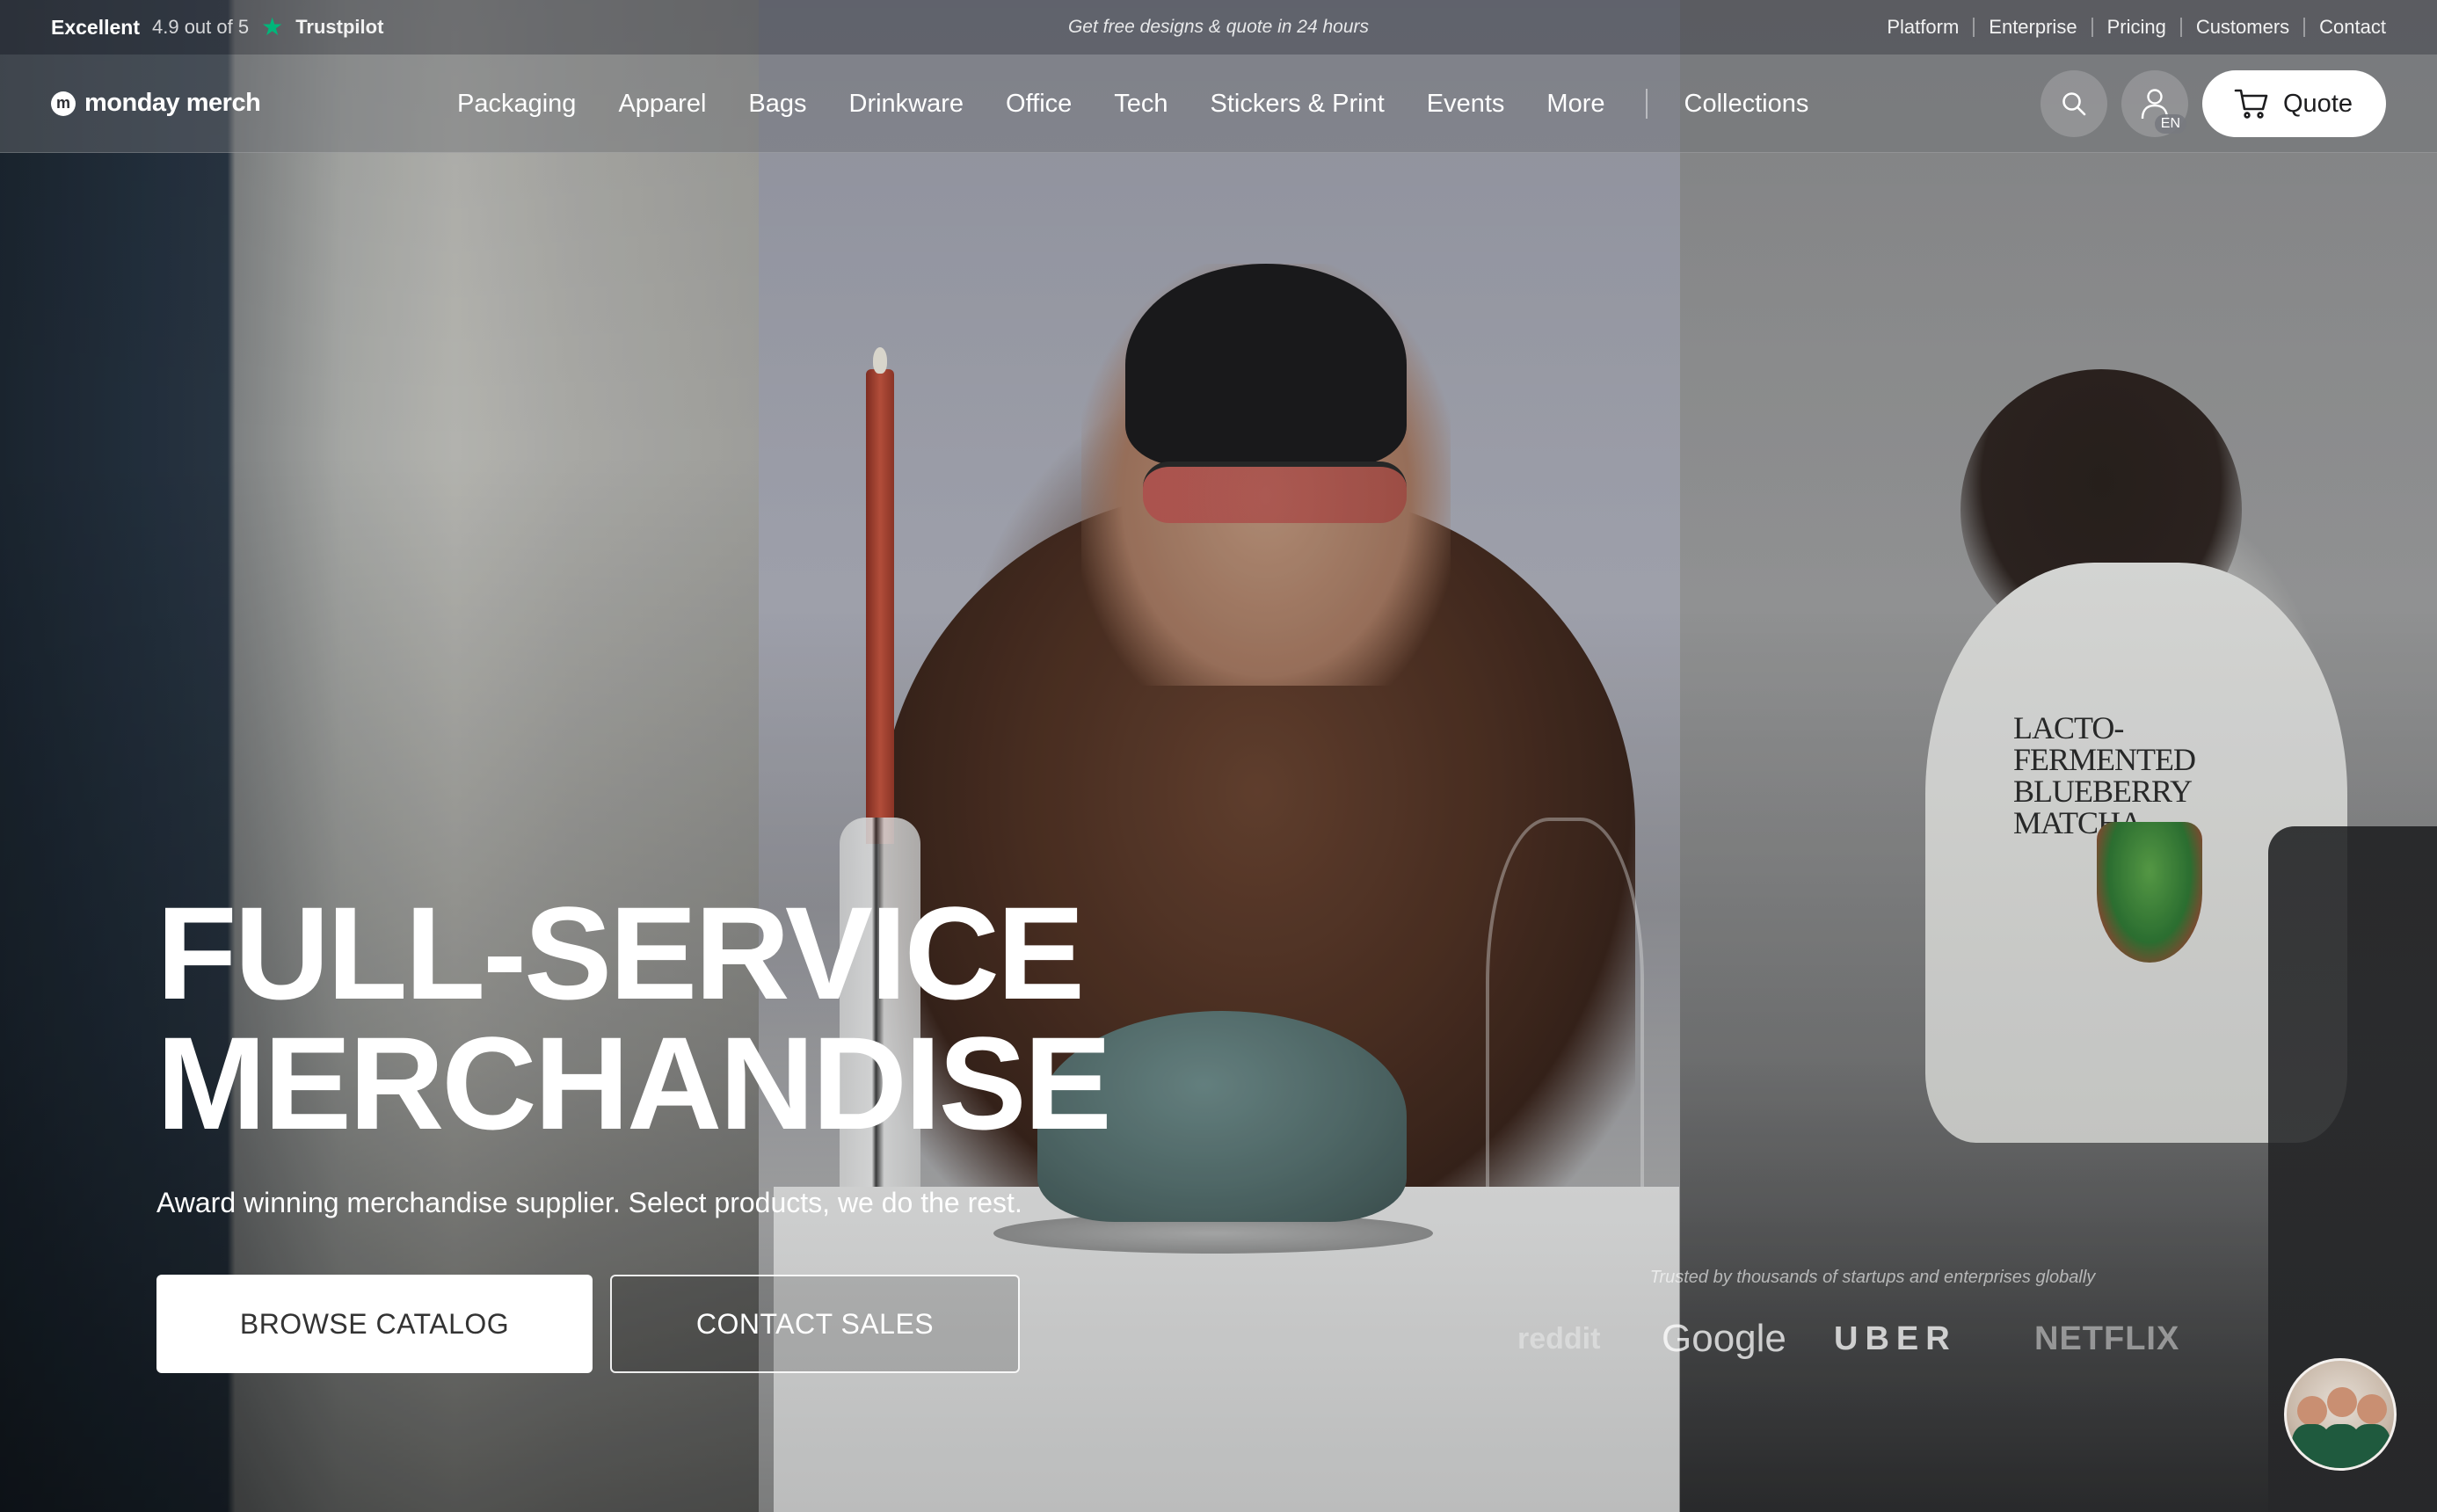 The image size is (2437, 1512). What do you see at coordinates (516, 105) in the screenshot?
I see `nav-item-packaging: Packaging` at bounding box center [516, 105].